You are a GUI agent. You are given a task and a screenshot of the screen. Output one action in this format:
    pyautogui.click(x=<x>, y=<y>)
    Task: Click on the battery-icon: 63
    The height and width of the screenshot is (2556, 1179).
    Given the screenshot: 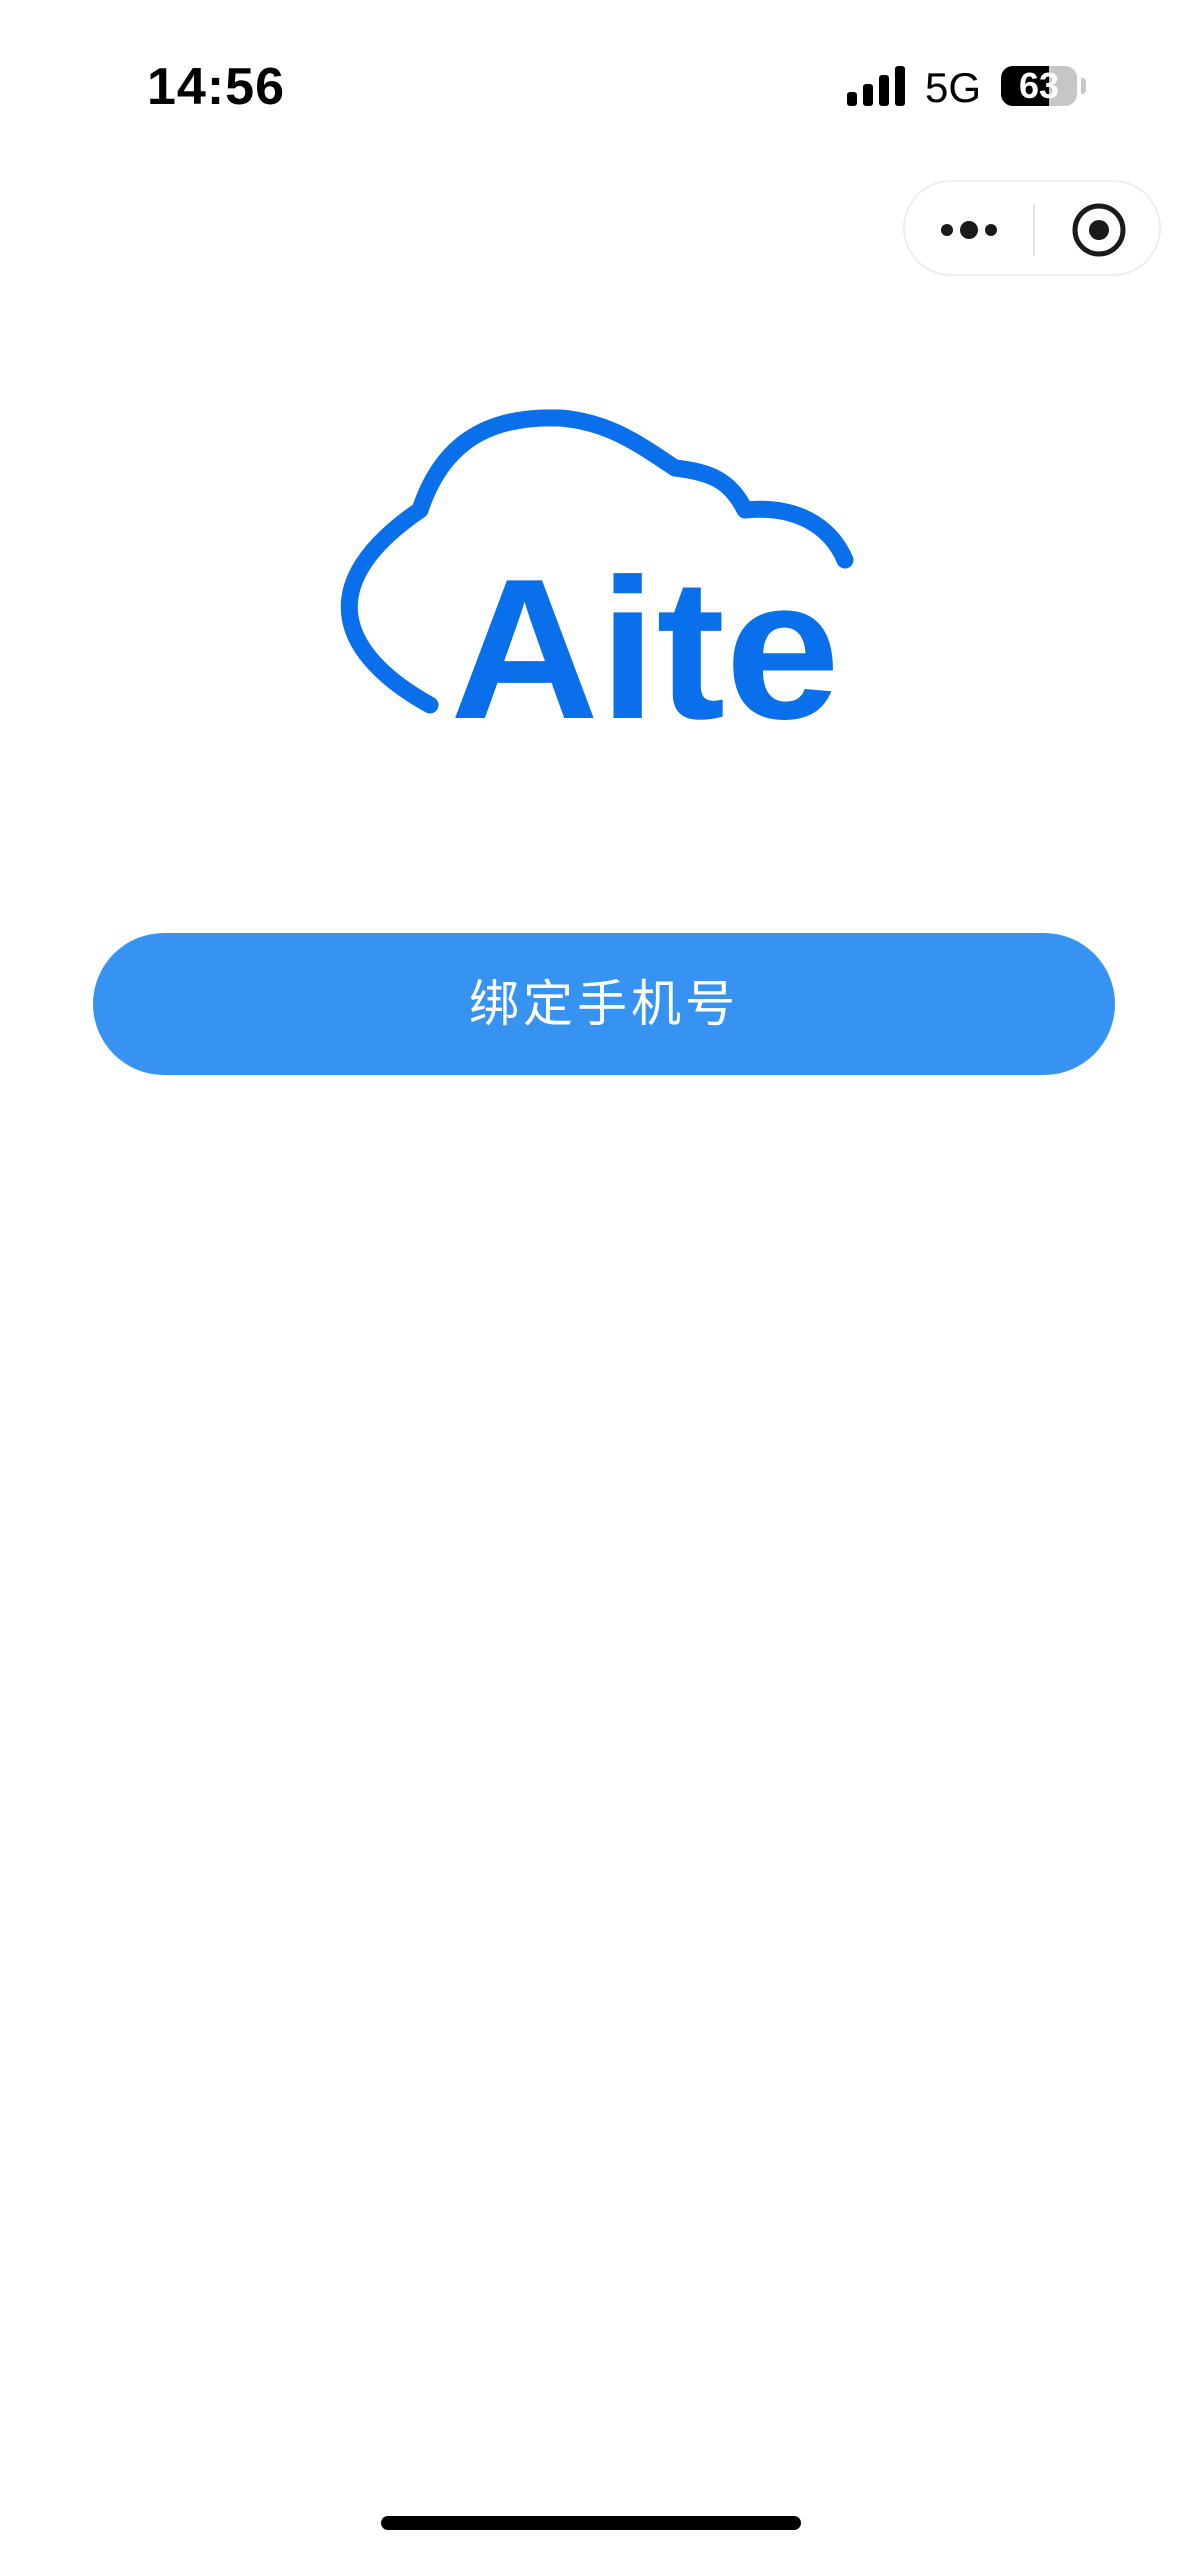 What is the action you would take?
    pyautogui.click(x=1039, y=86)
    